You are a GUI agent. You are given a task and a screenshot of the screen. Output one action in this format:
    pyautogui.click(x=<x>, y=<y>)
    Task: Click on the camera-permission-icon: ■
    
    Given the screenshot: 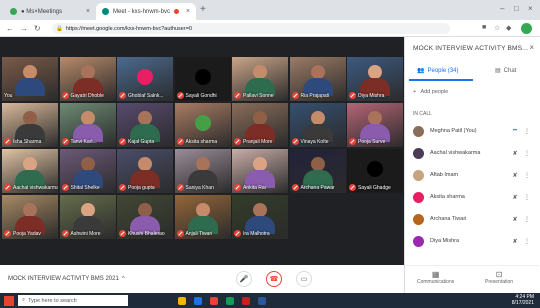 What is the action you would take?
    pyautogui.click(x=484, y=27)
    